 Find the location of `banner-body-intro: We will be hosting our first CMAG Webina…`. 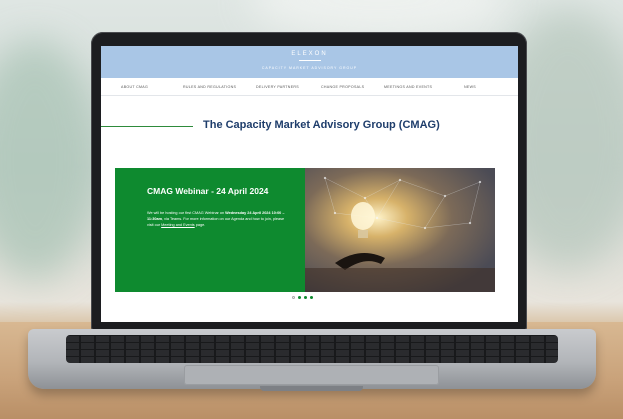

banner-body-intro: We will be hosting our first CMAG Webina… is located at coordinates (186, 213).